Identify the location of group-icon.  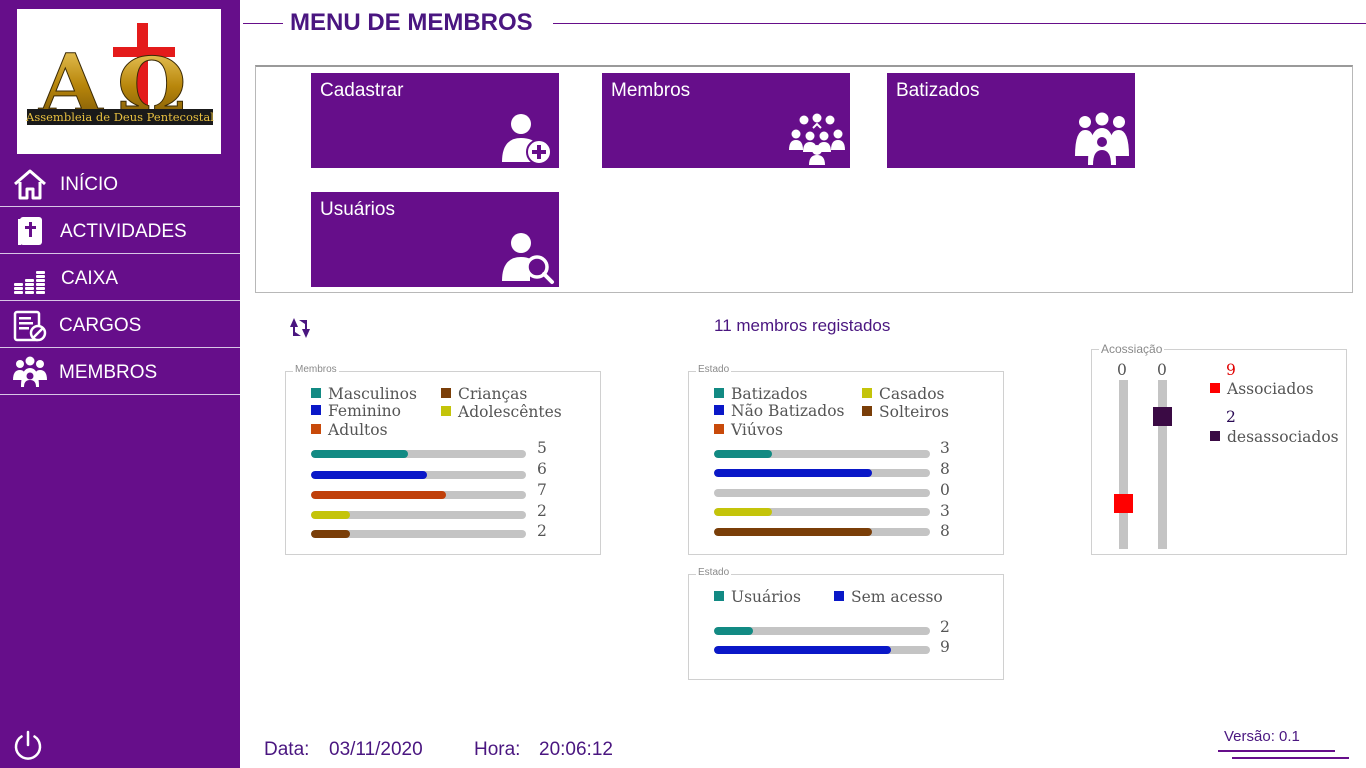
(30, 371).